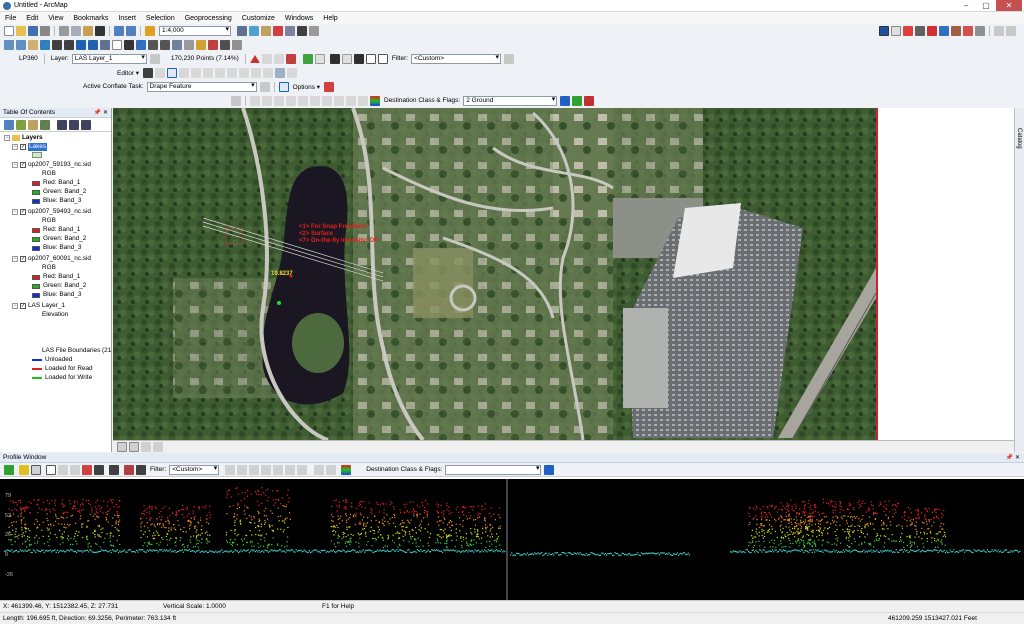  I want to click on list-by-drawing-order-icon, so click(9, 124).